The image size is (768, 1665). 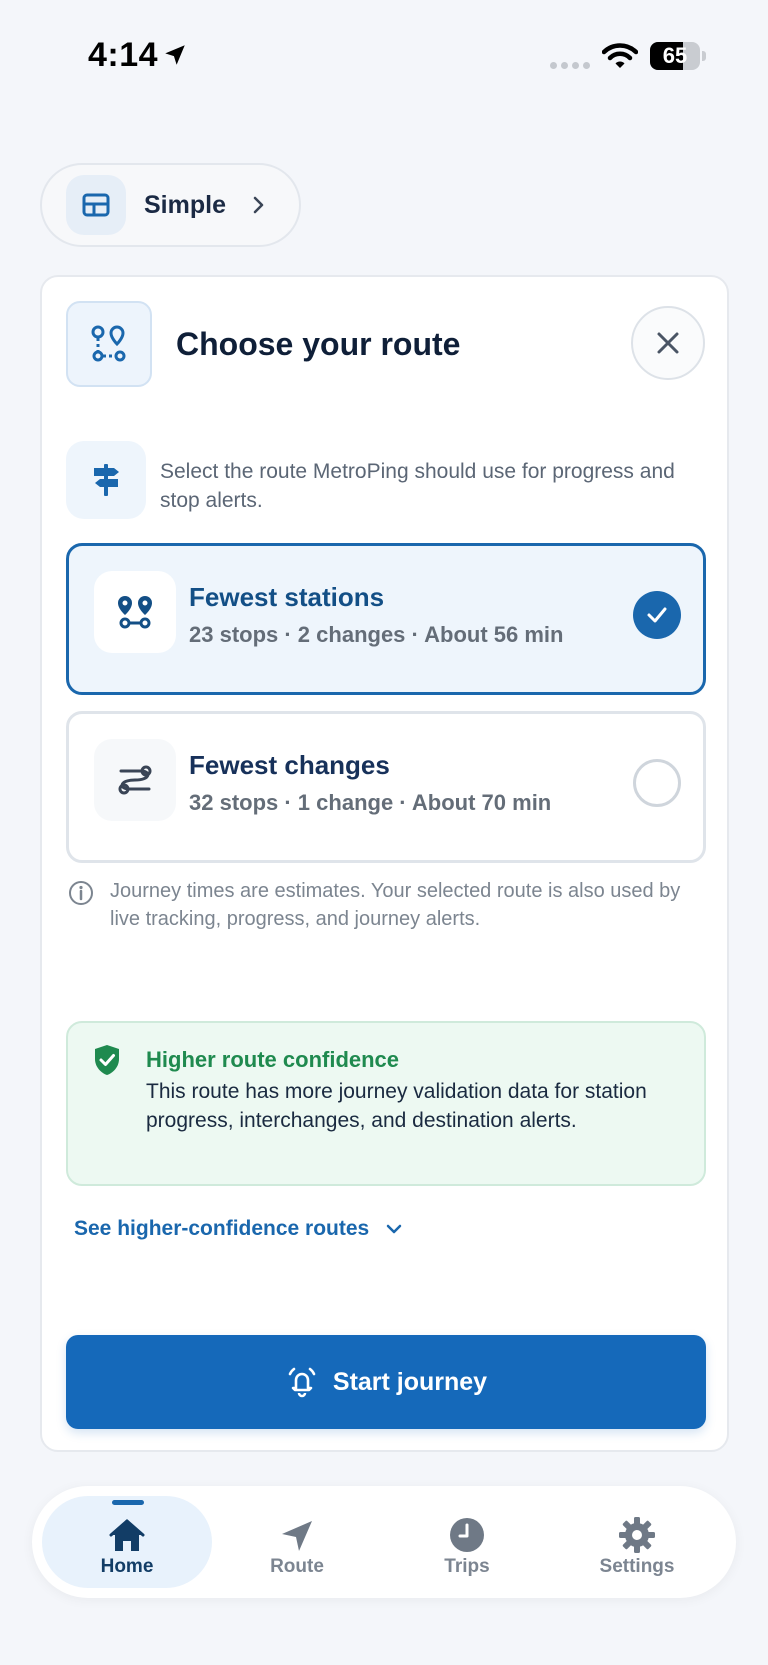 What do you see at coordinates (657, 783) in the screenshot?
I see `unselected-radio` at bounding box center [657, 783].